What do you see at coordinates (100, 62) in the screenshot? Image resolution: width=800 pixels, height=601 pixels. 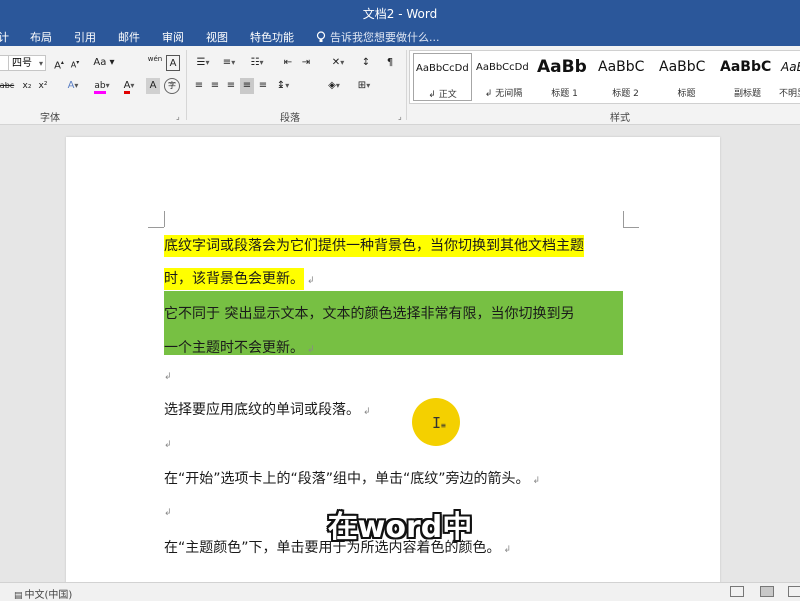 I see `change-case-icon: Aa` at bounding box center [100, 62].